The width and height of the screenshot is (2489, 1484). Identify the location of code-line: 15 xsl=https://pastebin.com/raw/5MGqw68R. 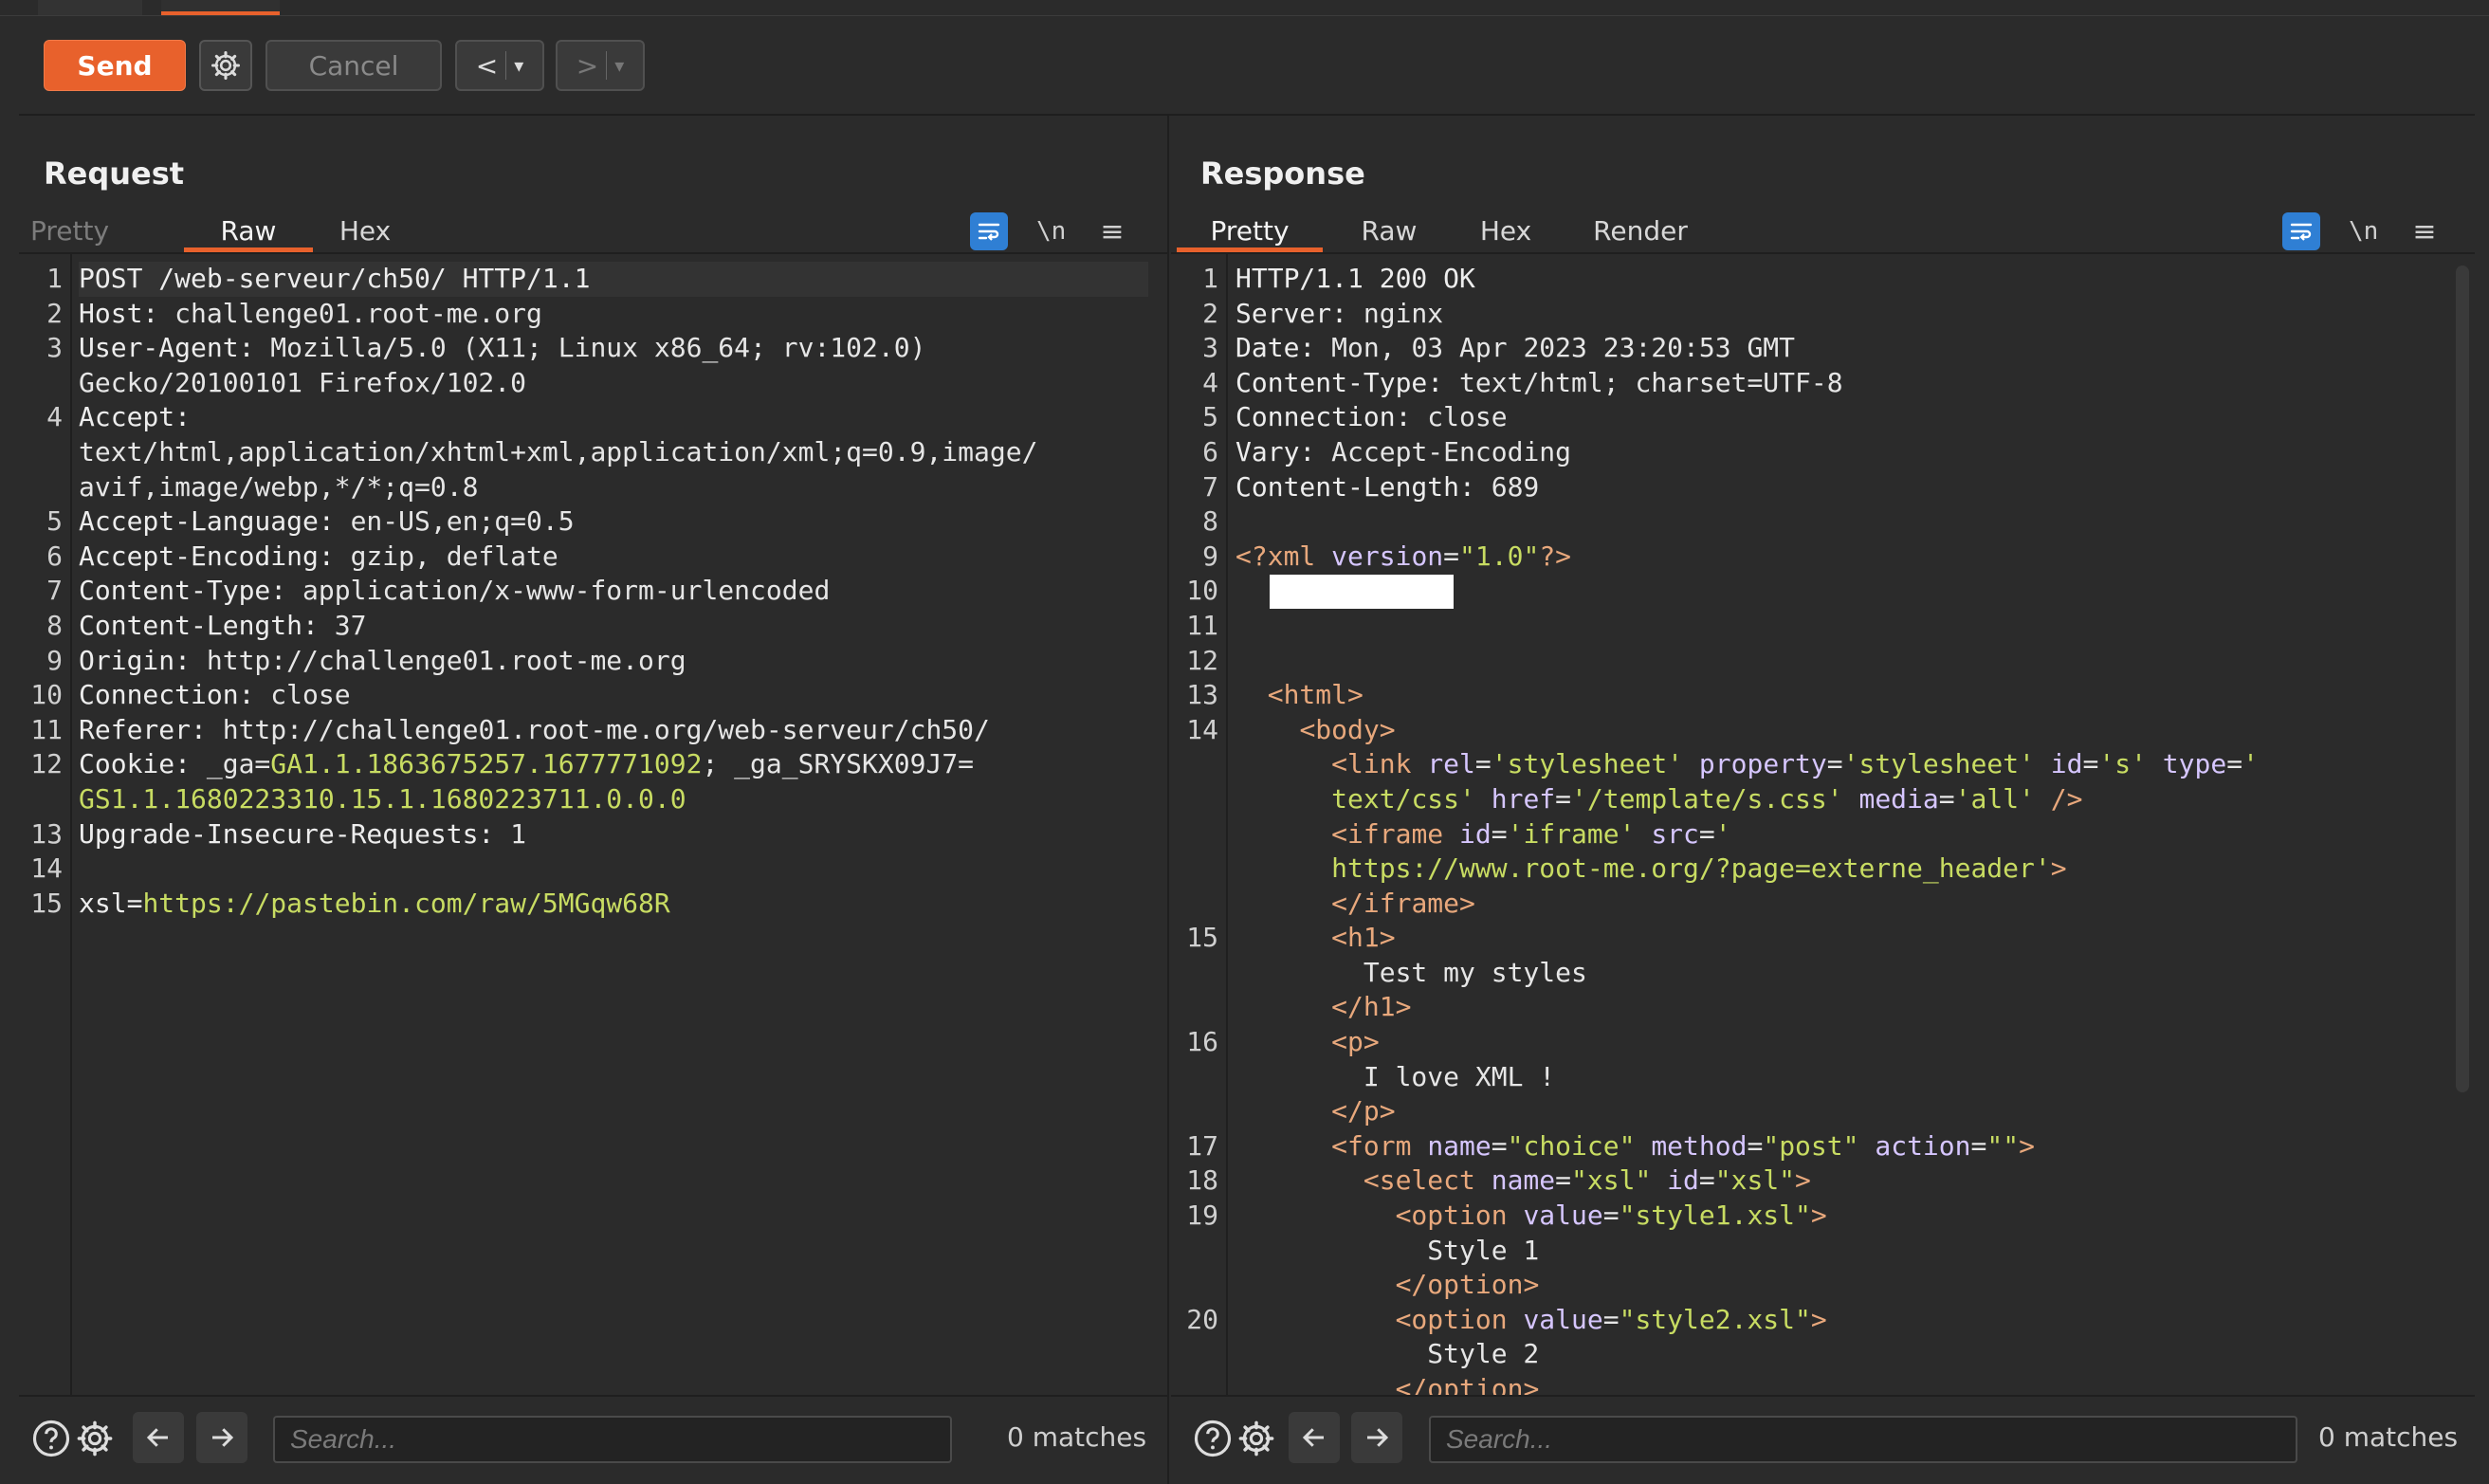
(583, 904).